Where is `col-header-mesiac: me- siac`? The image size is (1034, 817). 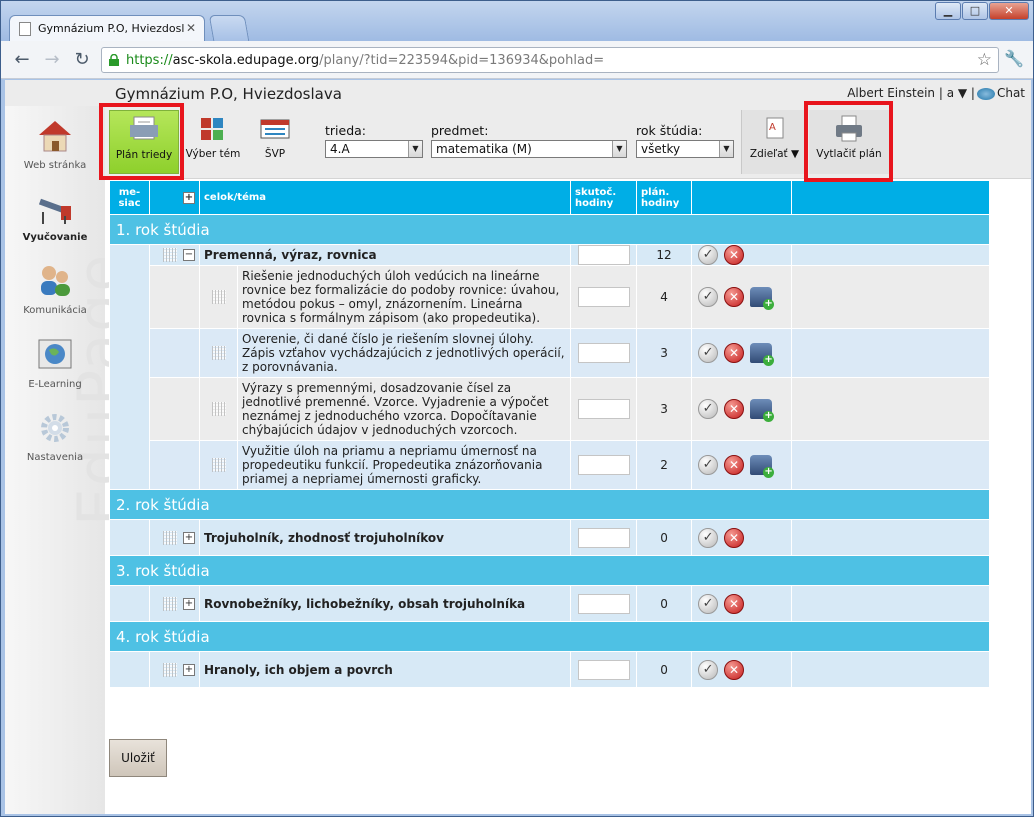
col-header-mesiac: me- siac is located at coordinates (129, 197).